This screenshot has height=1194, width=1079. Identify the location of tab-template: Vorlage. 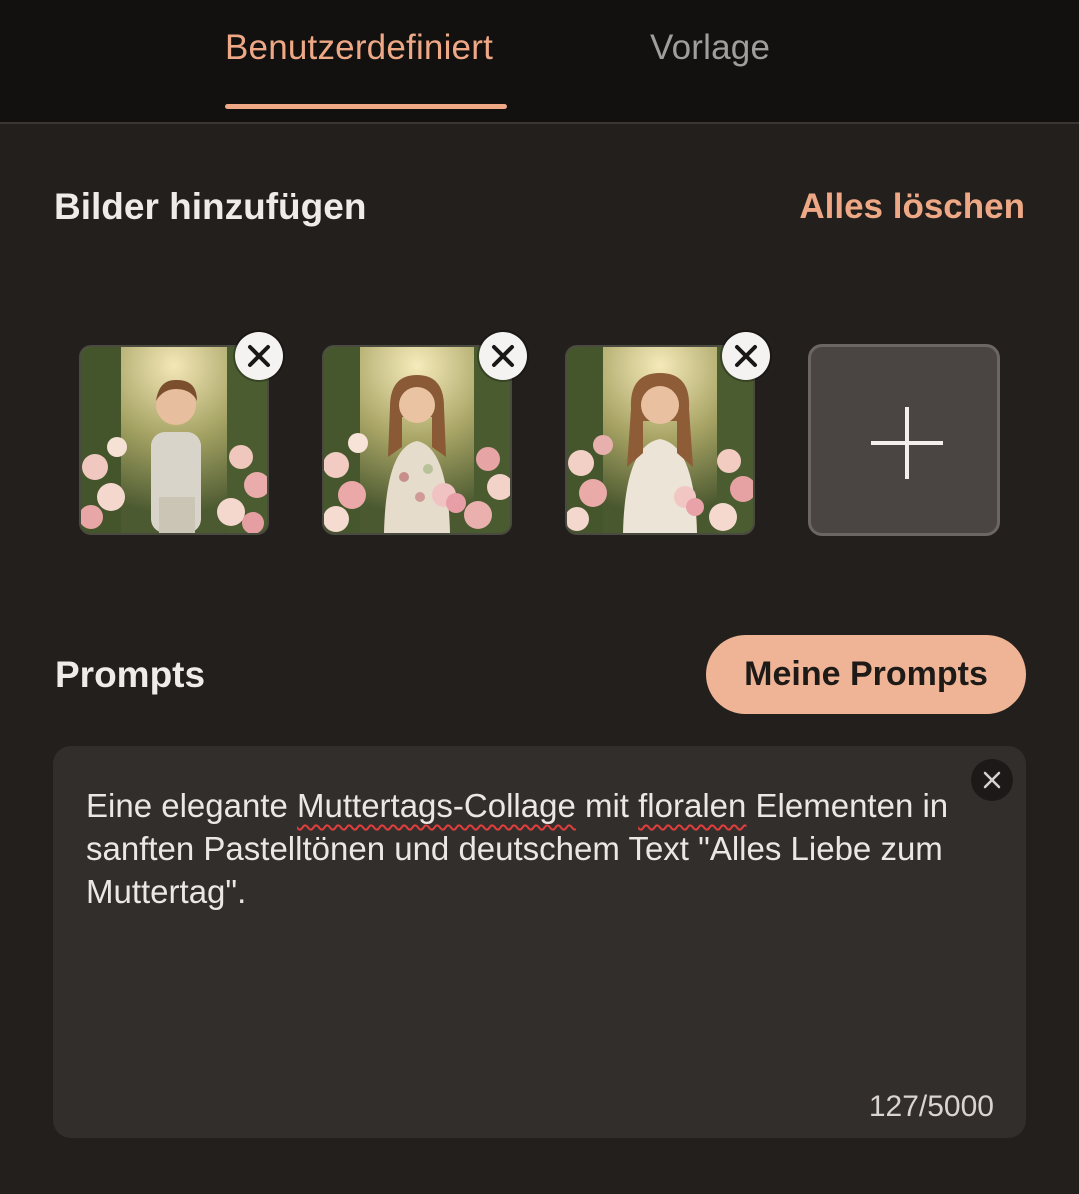
(710, 48).